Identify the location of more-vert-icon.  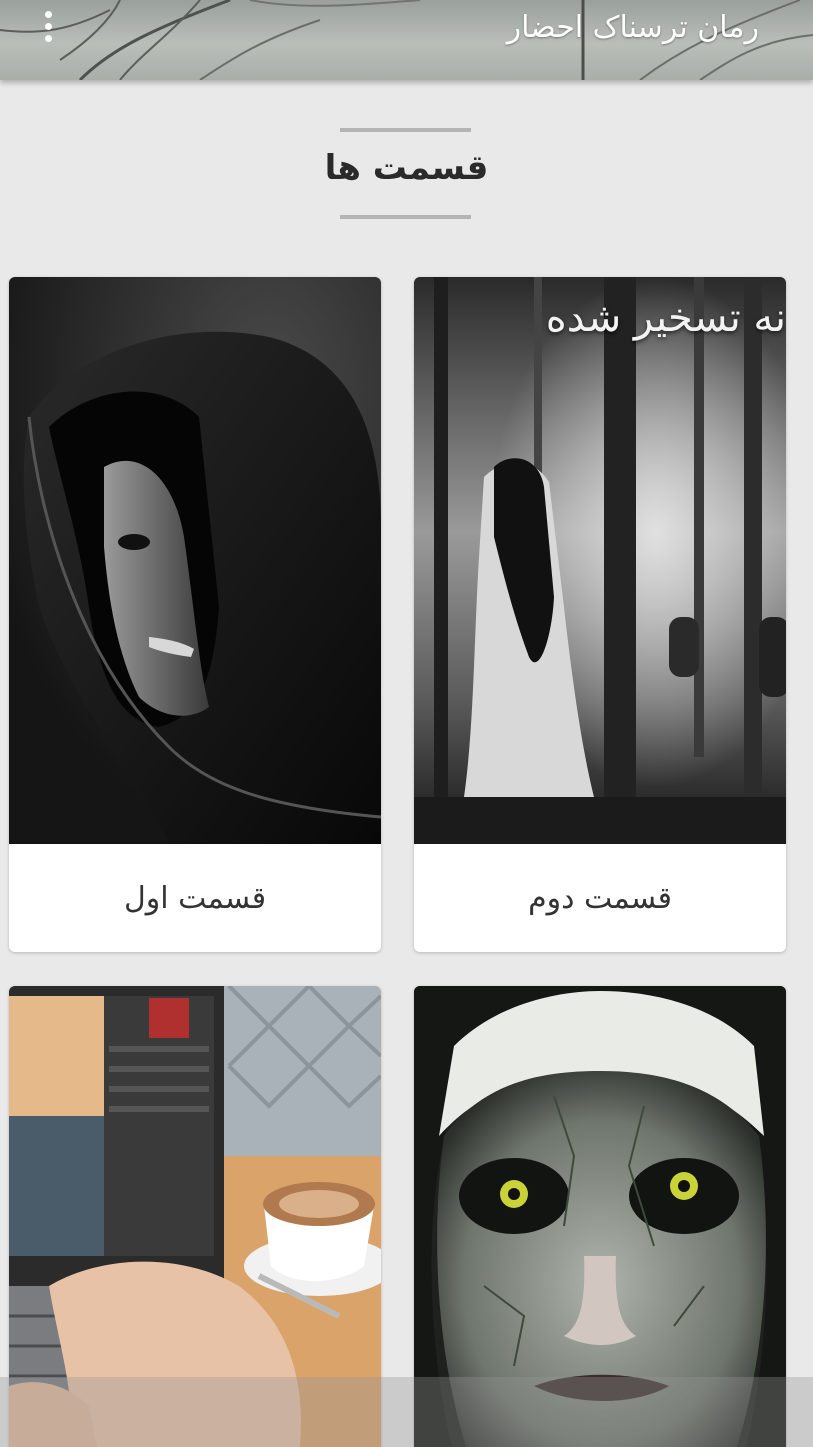
(48, 14).